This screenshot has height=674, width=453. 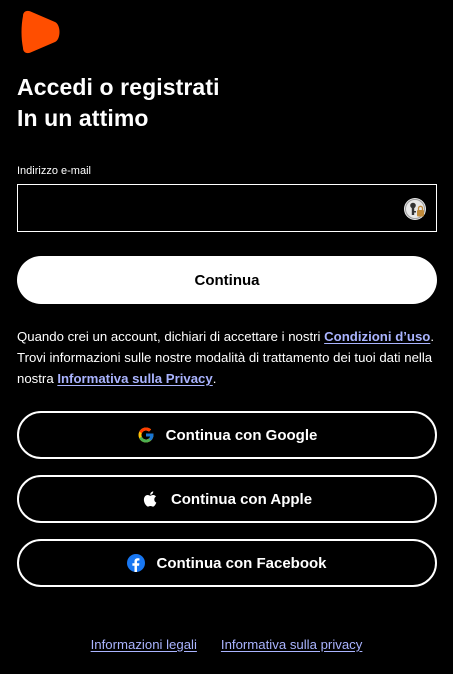 I want to click on continue-with-google-button: Continua con Google, so click(x=227, y=435).